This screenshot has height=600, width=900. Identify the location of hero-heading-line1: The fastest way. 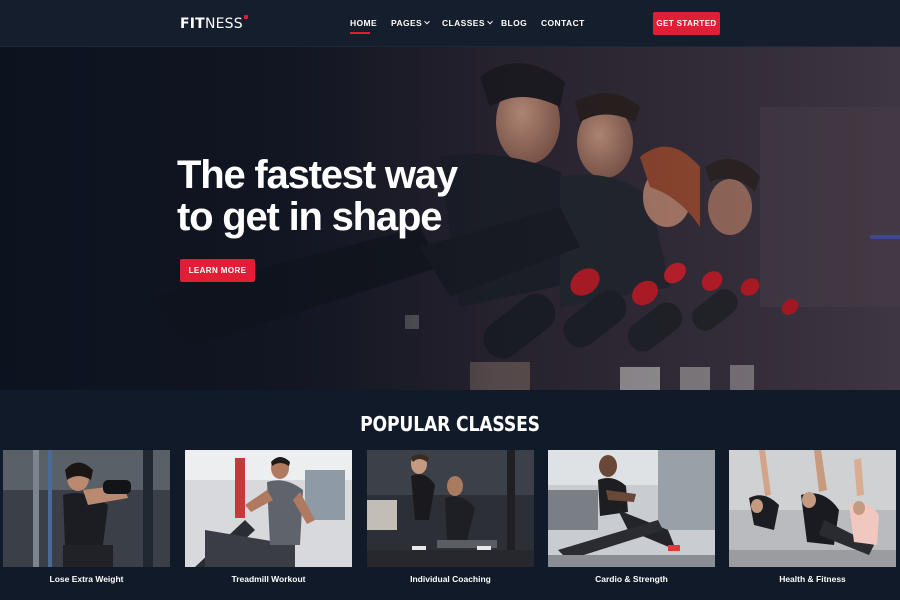
(317, 175).